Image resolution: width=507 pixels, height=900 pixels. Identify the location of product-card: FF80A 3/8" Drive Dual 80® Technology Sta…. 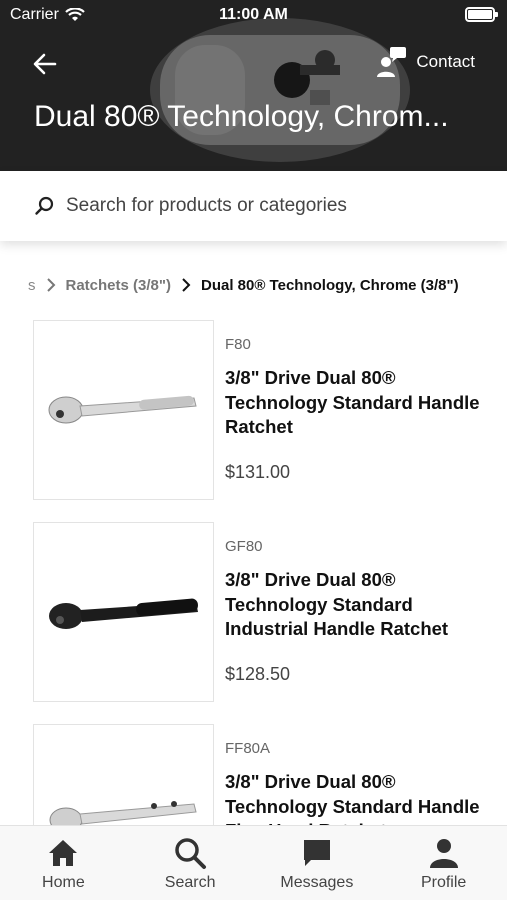
(253, 769).